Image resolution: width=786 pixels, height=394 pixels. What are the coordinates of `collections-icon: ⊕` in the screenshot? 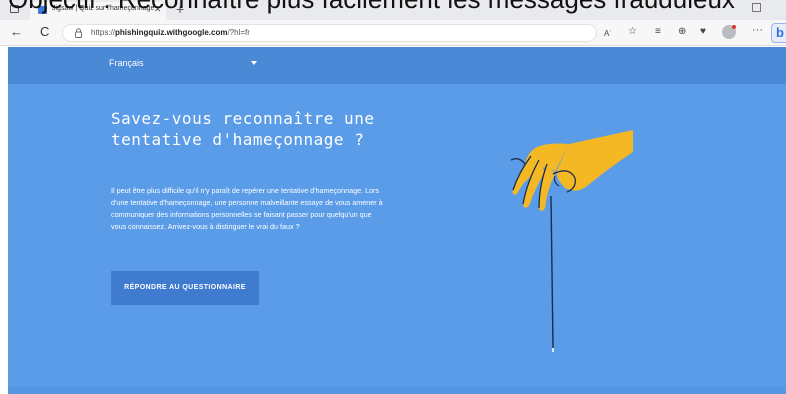 It's located at (682, 32).